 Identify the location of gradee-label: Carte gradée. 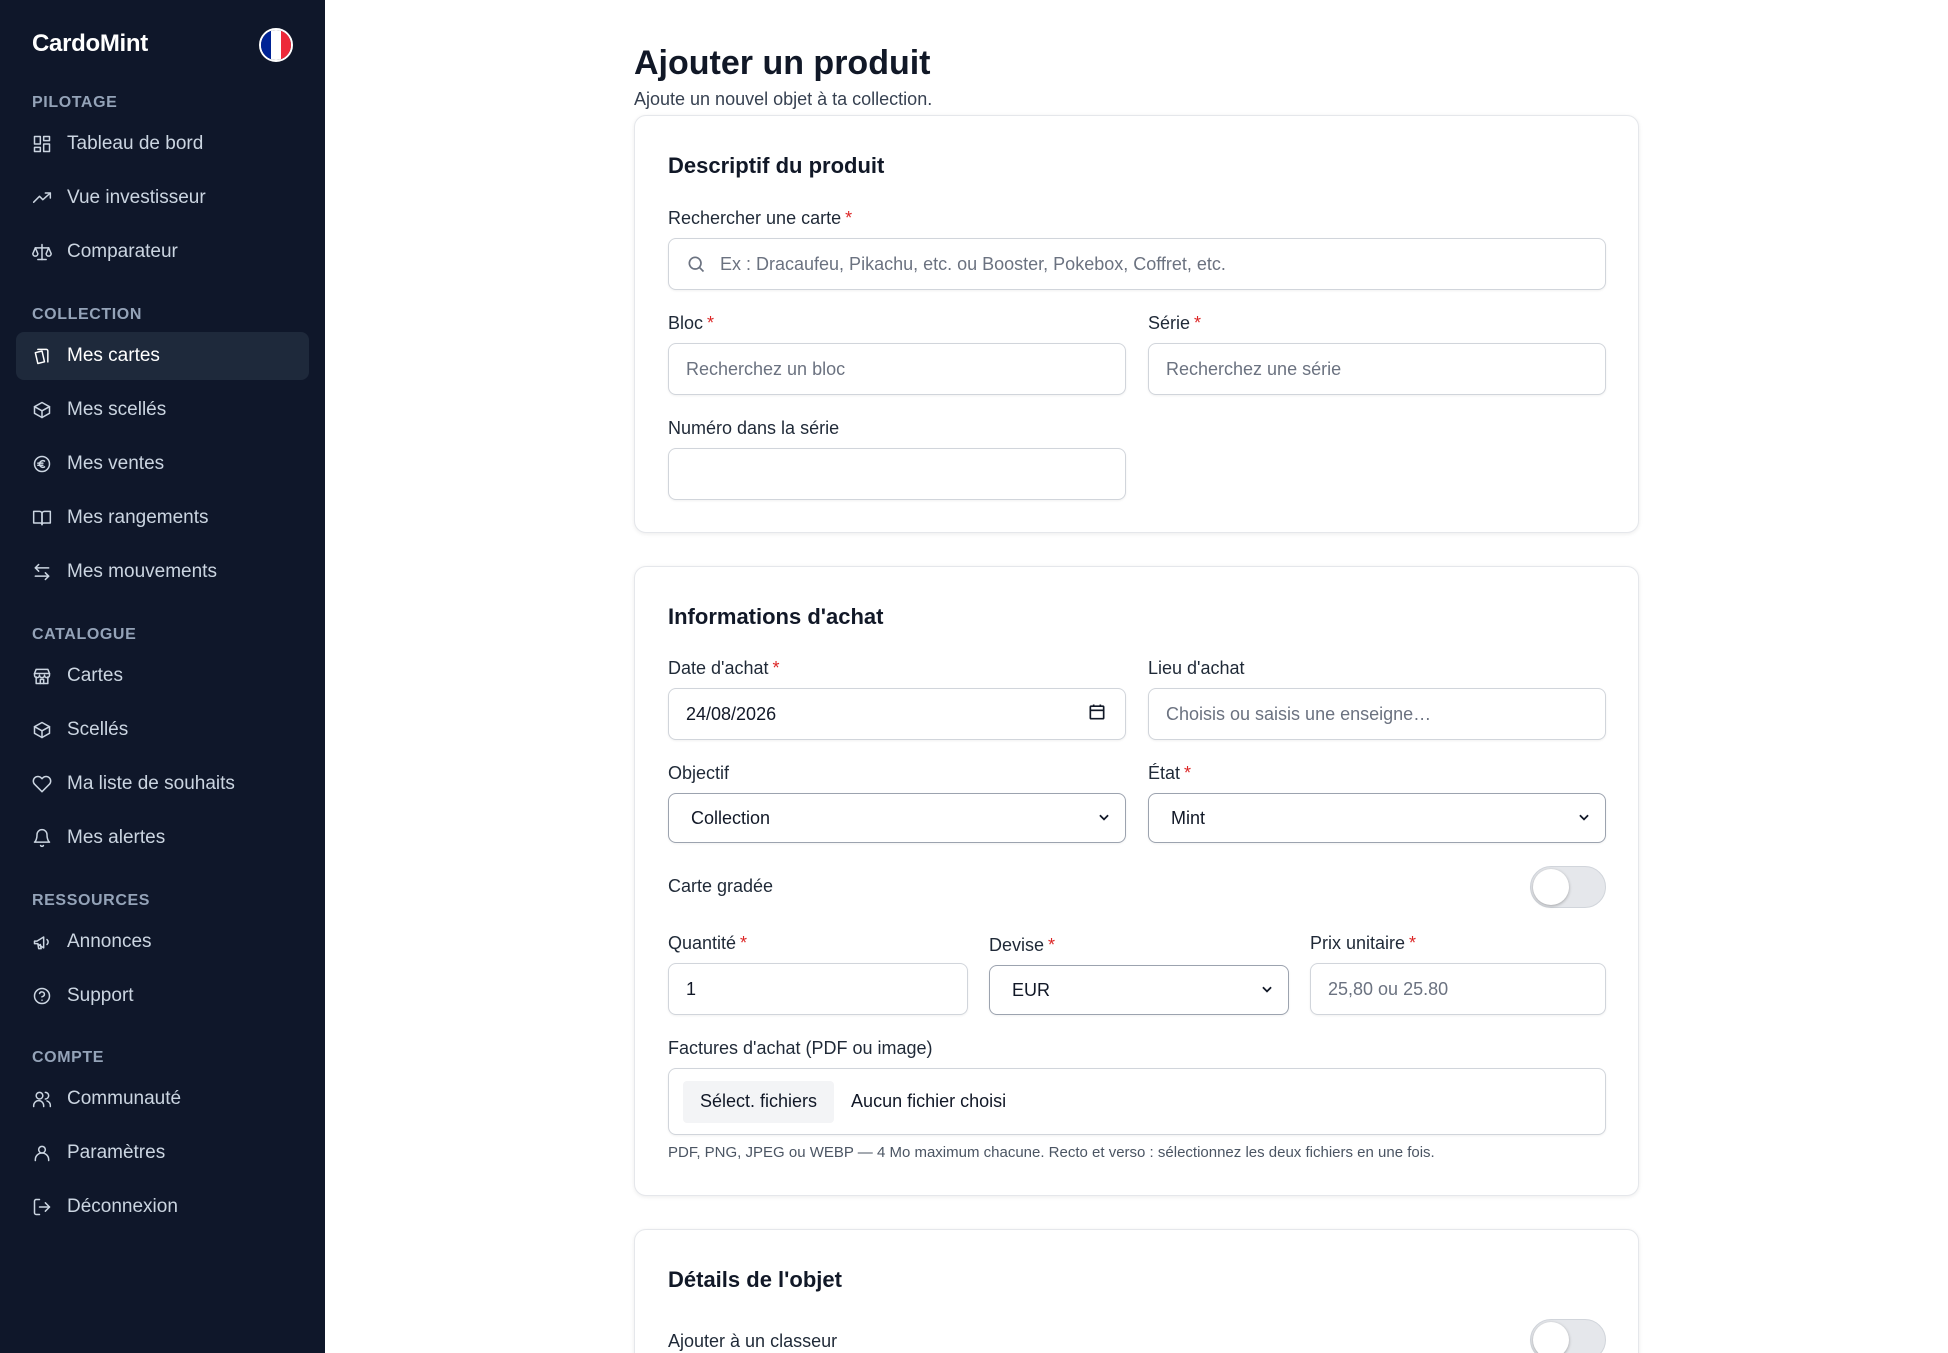
(721, 886).